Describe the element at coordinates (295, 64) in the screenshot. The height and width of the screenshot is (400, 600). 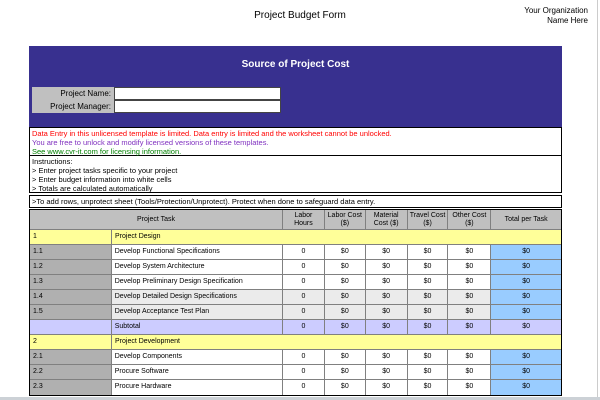
I see `banner-title: Source of Project Cost` at that location.